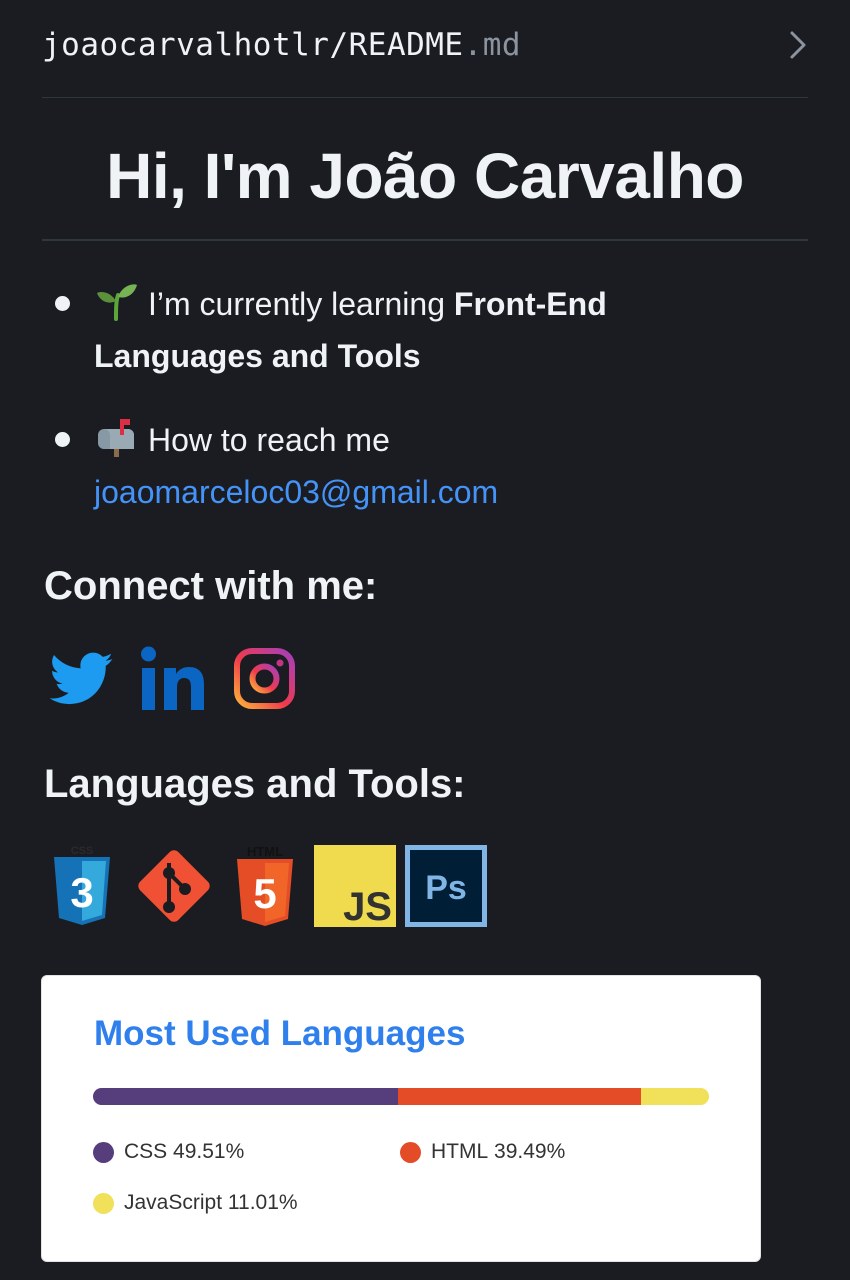 The image size is (850, 1280). I want to click on html5-icon: HTML 5, so click(265, 885).